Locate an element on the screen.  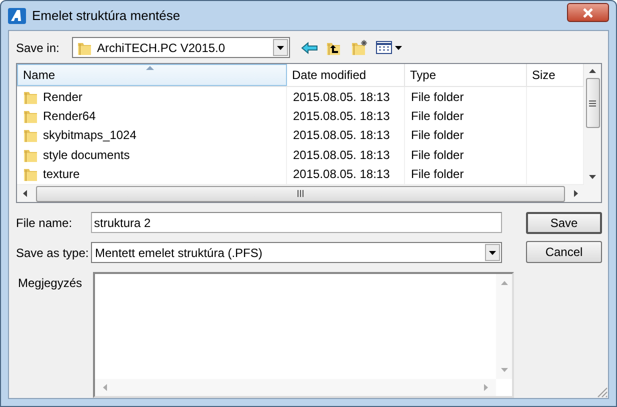
file-name: Render64 is located at coordinates (69, 116).